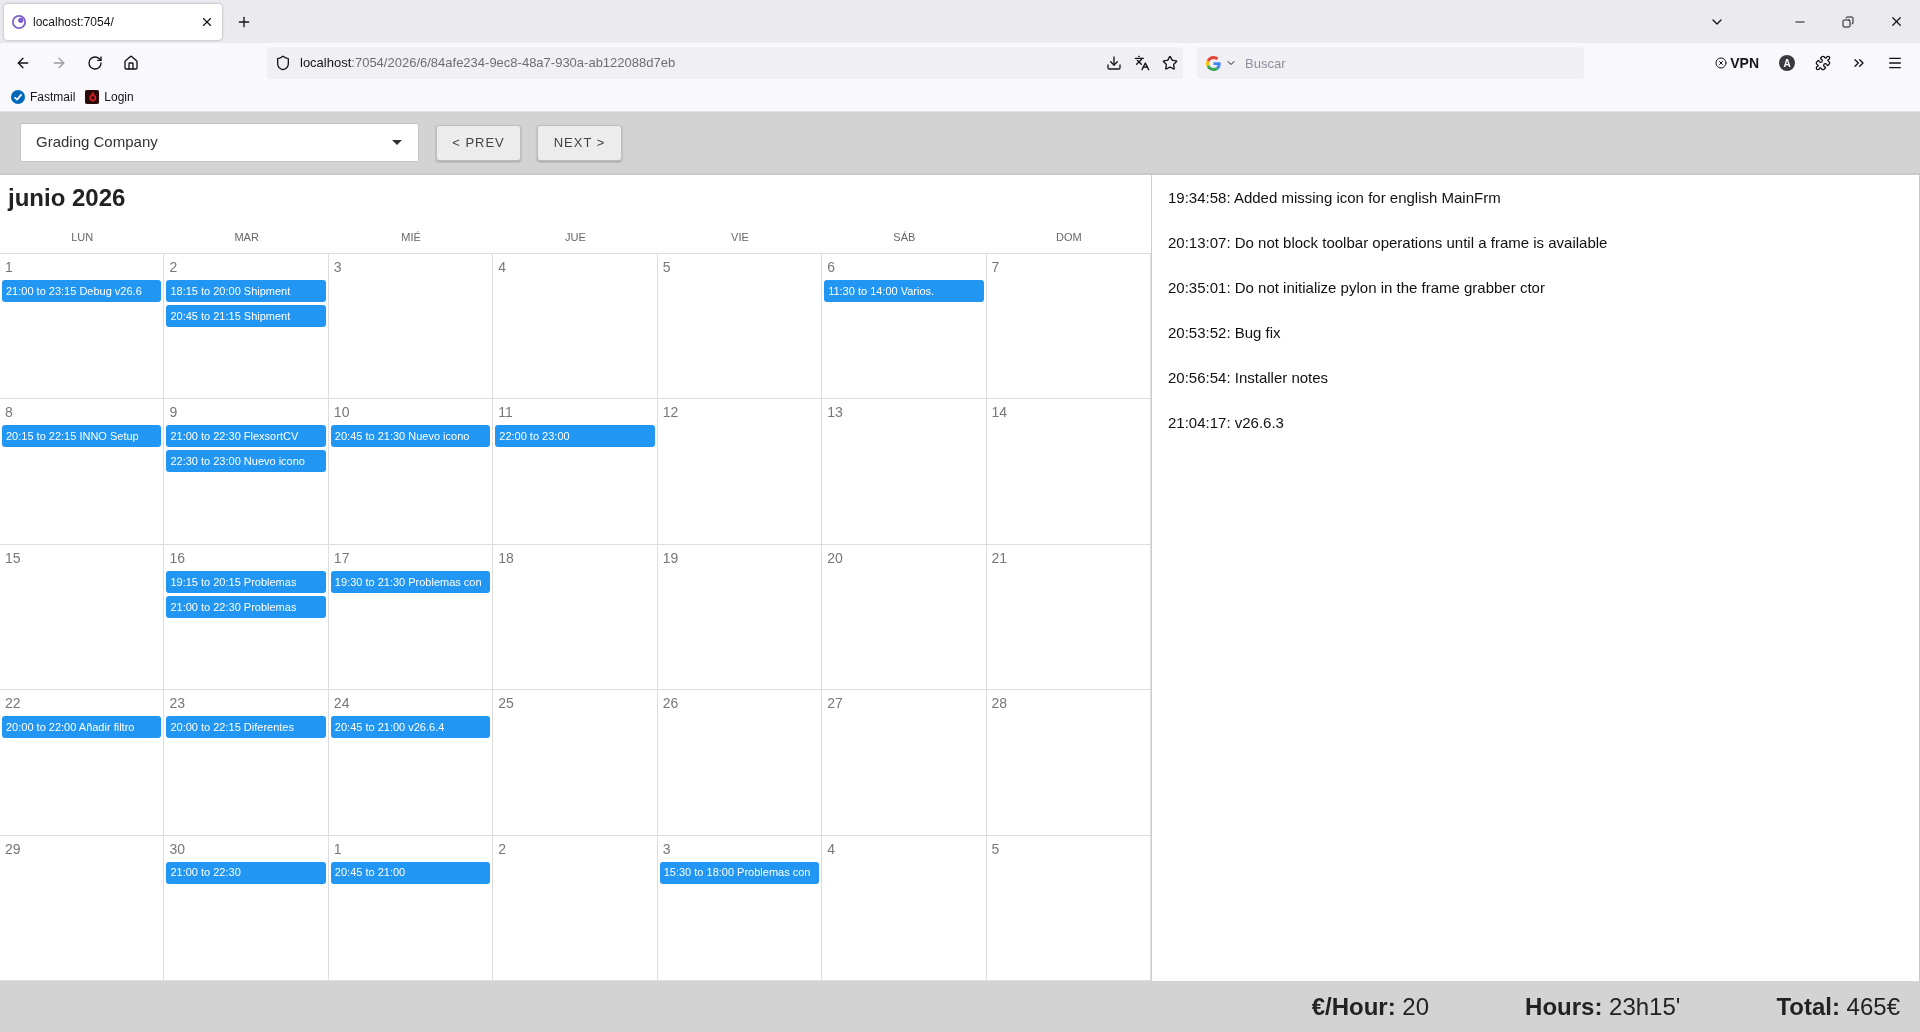 The image size is (1920, 1032). I want to click on puzzle-icon, so click(1823, 63).